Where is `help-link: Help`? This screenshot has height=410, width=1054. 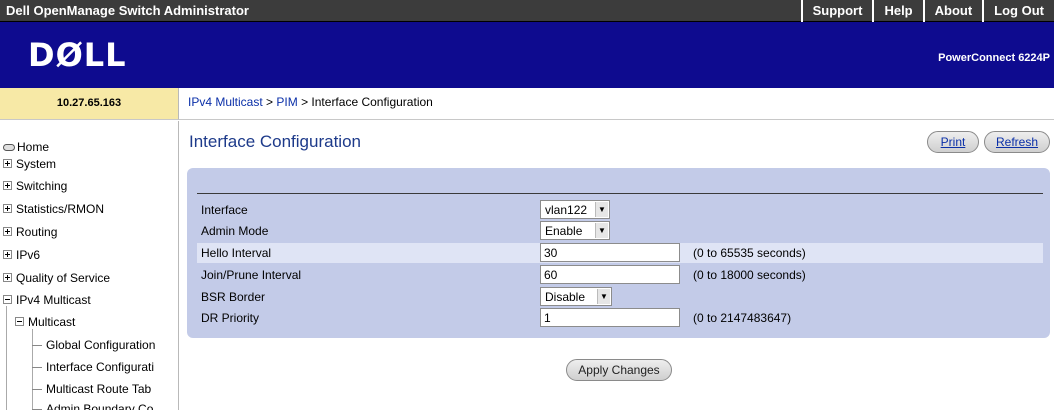
help-link: Help is located at coordinates (897, 11).